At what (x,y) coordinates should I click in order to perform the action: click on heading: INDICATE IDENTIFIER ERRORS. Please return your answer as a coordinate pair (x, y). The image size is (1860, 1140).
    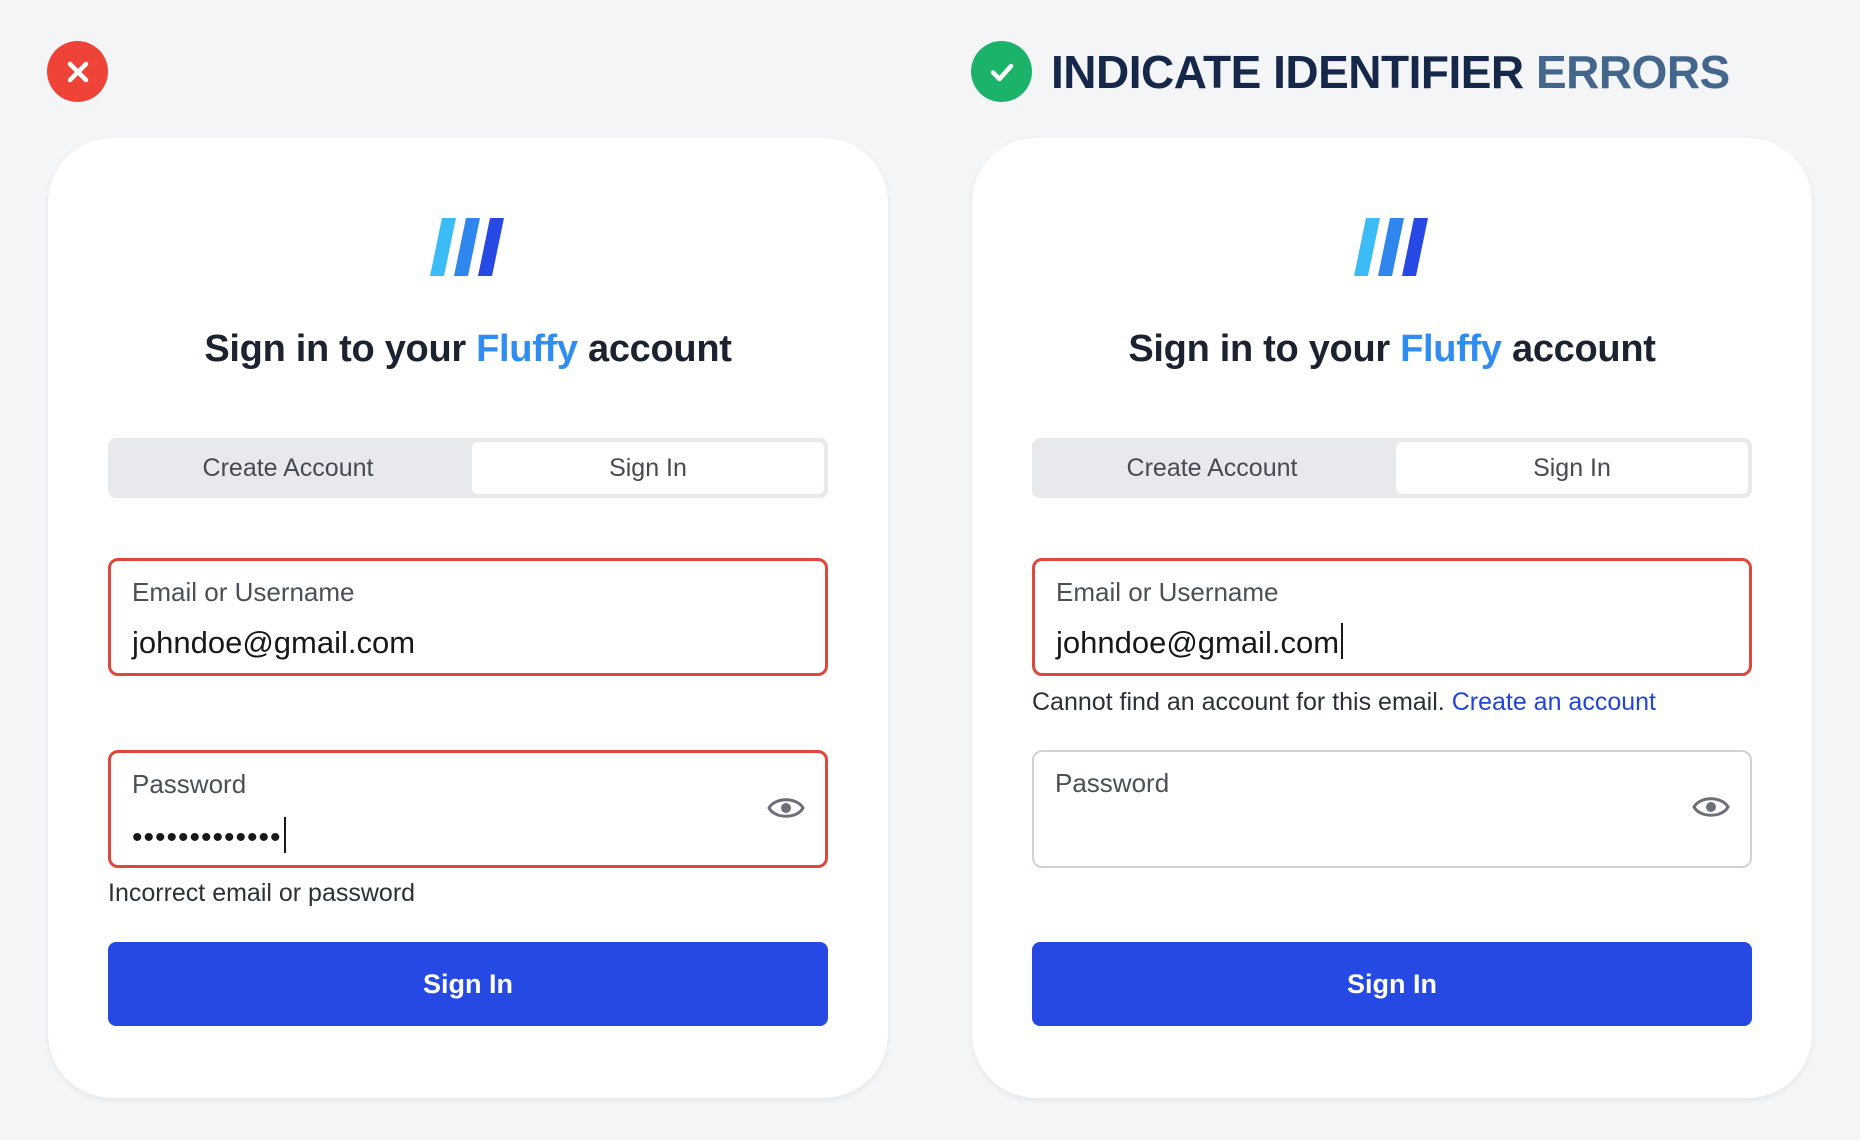
    Looking at the image, I should click on (1390, 72).